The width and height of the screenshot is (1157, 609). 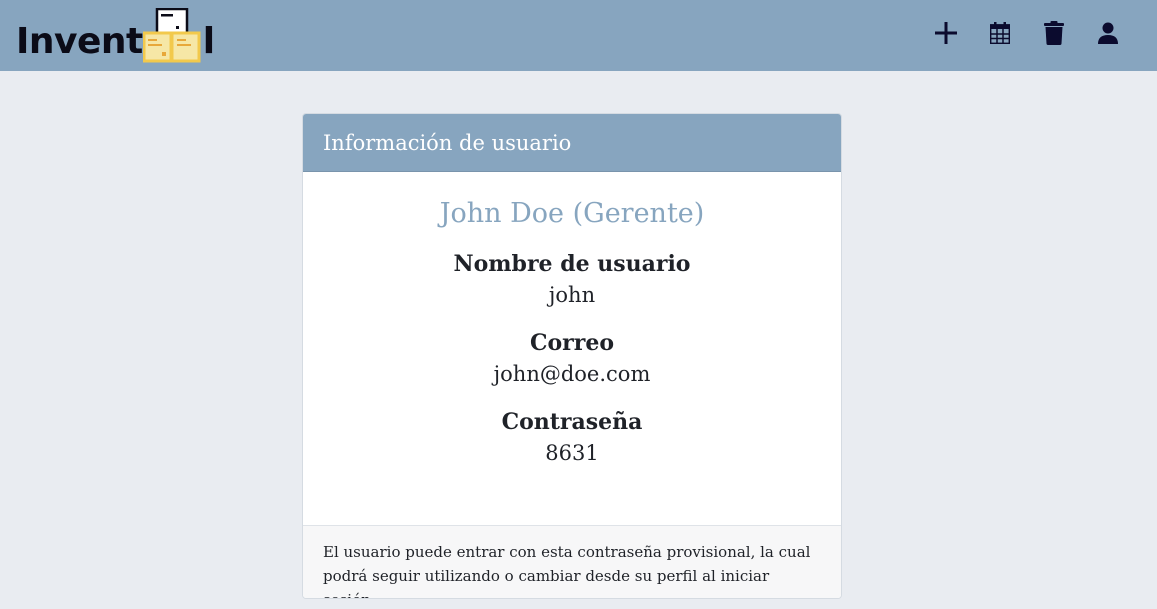 What do you see at coordinates (447, 142) in the screenshot?
I see `card-title: Información de usuario` at bounding box center [447, 142].